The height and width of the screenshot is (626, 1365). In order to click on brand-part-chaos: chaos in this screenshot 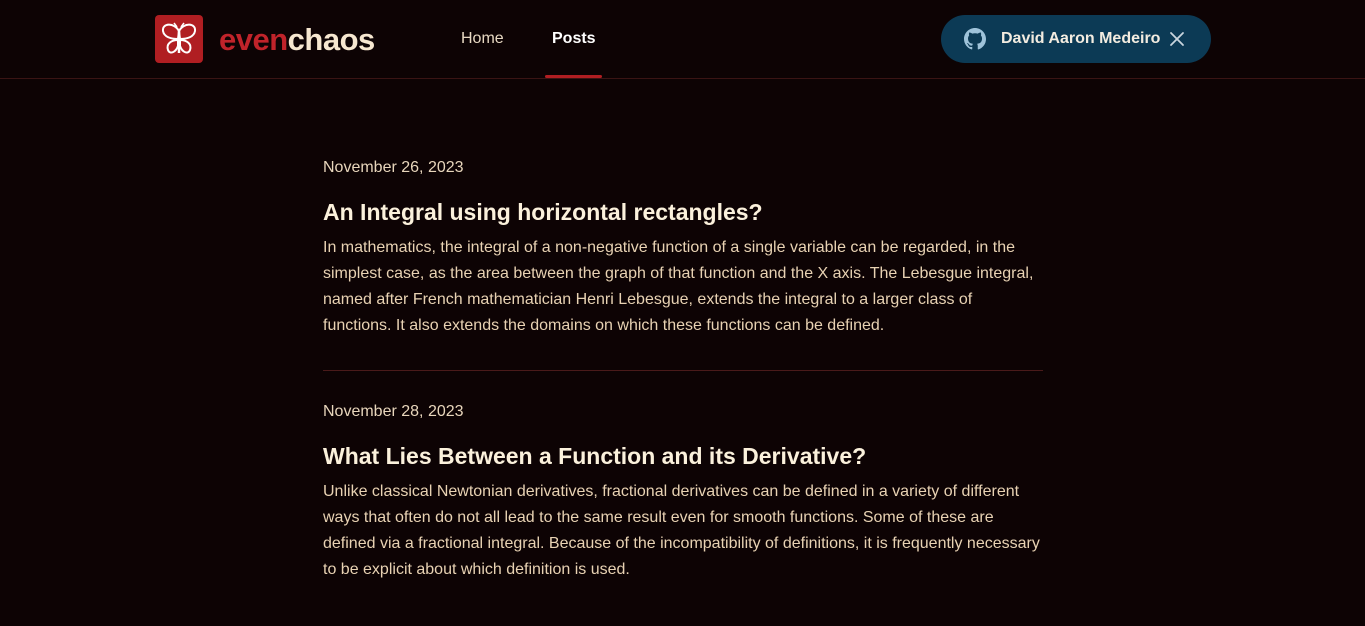, I will do `click(331, 39)`.